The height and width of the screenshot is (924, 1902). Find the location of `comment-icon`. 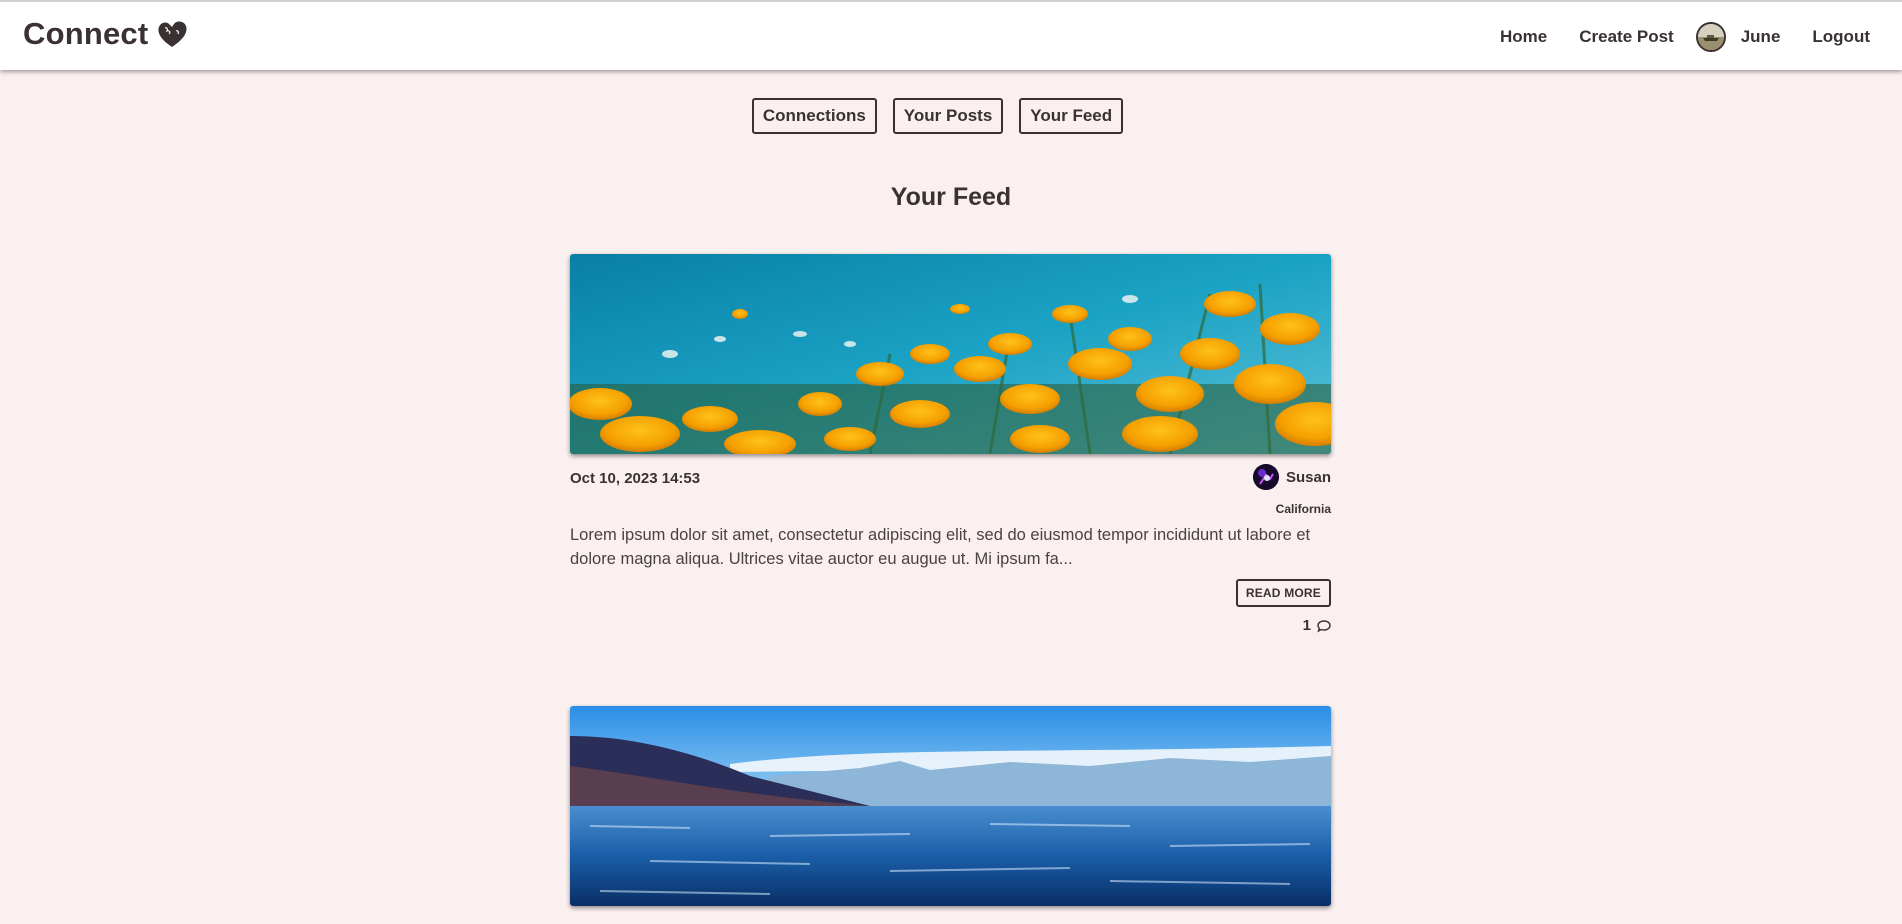

comment-icon is located at coordinates (1324, 625).